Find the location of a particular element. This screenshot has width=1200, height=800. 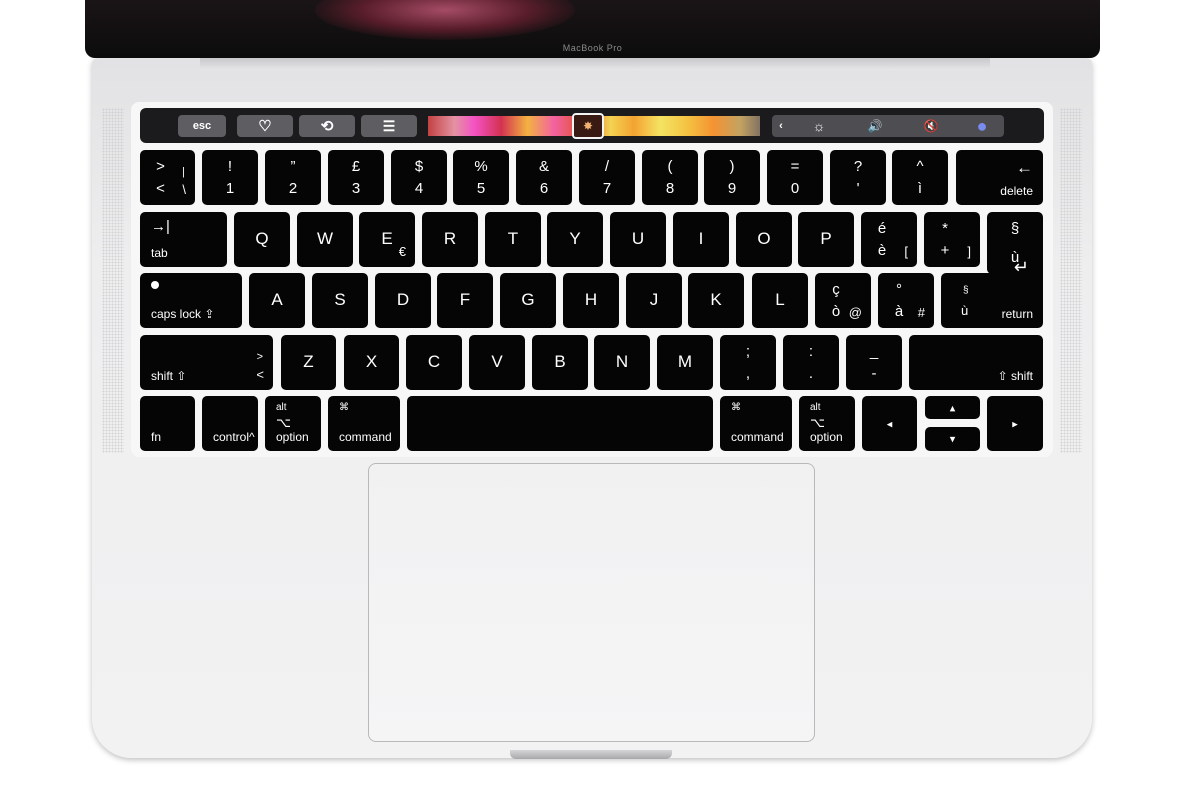

key-i: I is located at coordinates (701, 239).